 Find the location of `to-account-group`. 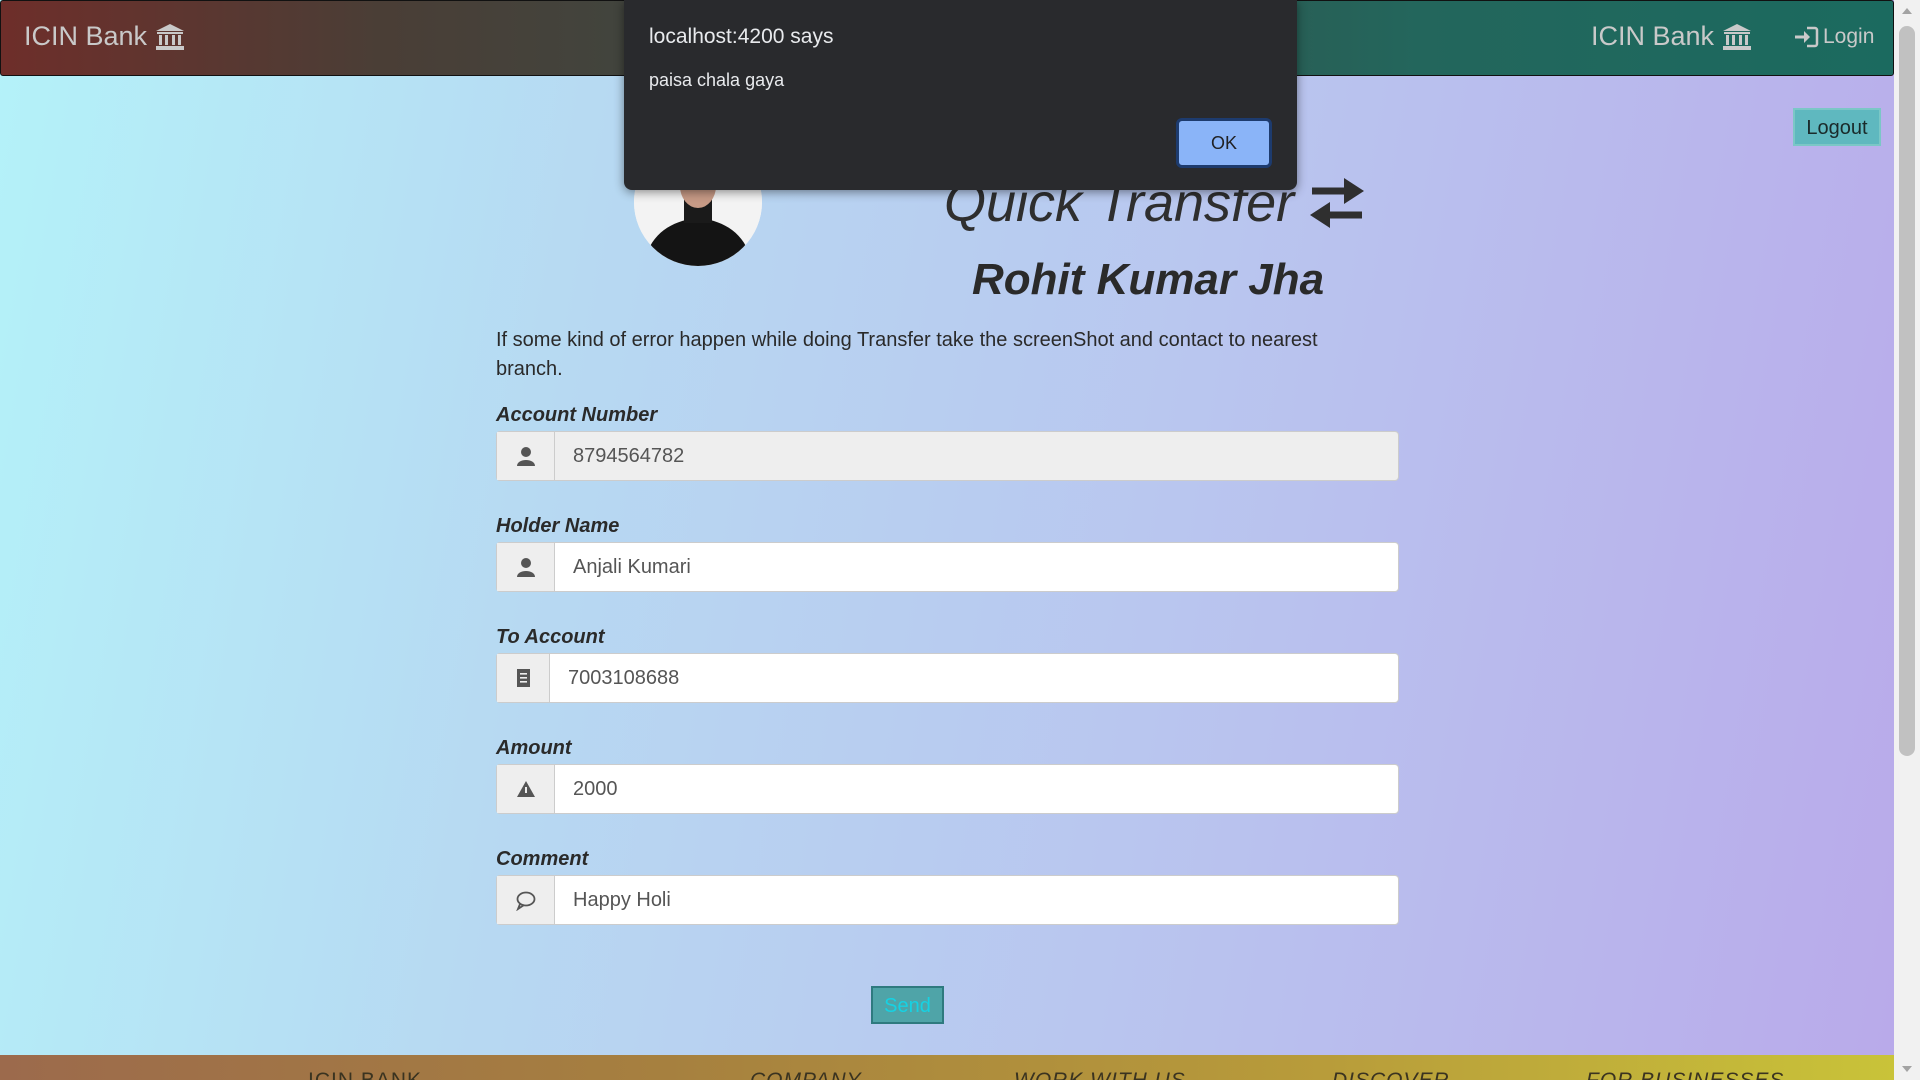

to-account-group is located at coordinates (947, 678).